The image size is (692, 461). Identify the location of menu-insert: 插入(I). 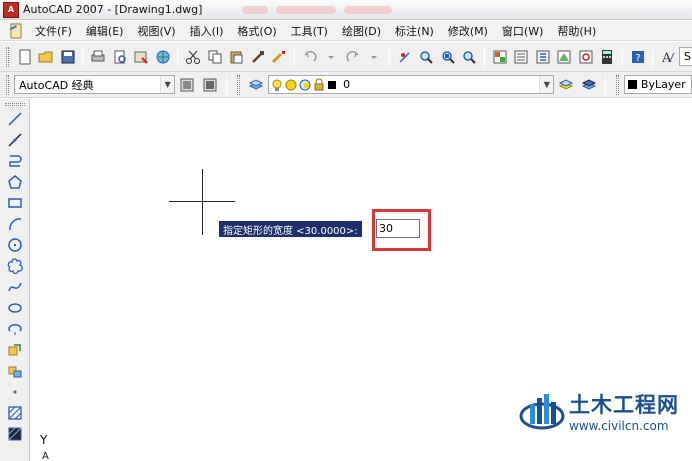
(207, 31).